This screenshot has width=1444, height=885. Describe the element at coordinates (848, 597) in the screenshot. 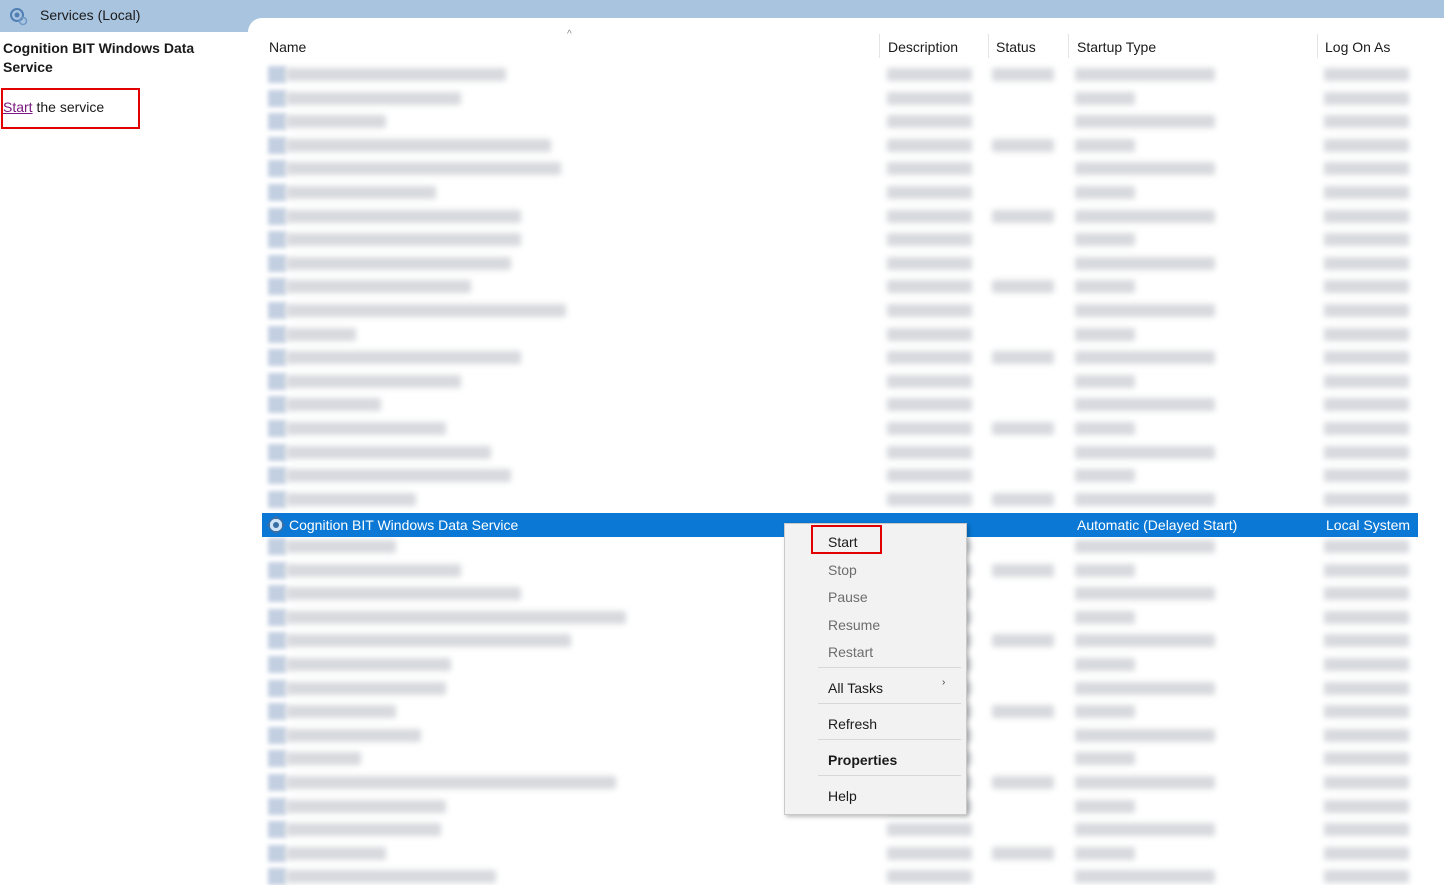

I see `menu-item-pause: Pause` at that location.